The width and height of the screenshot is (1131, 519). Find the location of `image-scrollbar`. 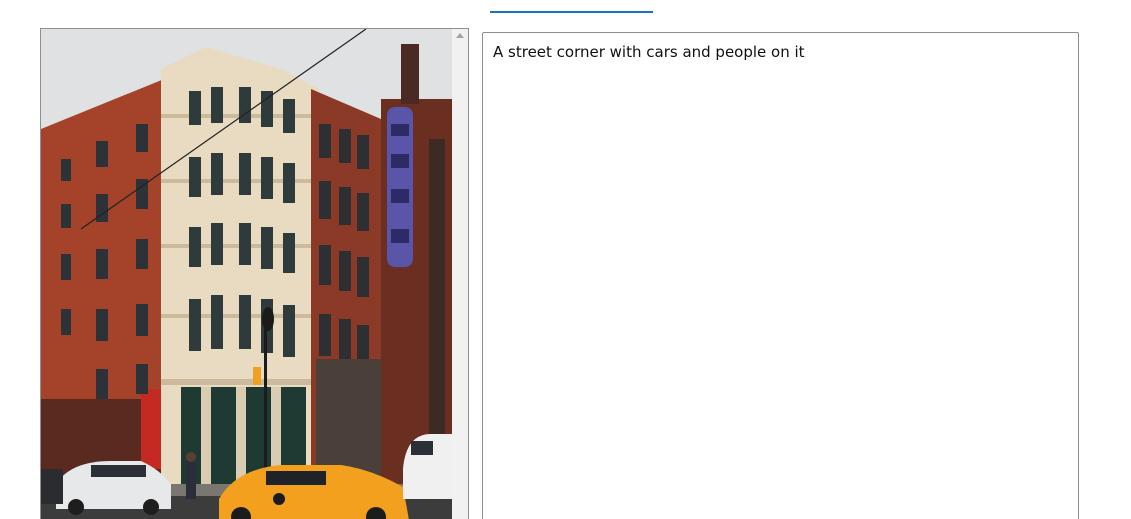

image-scrollbar is located at coordinates (460, 274).